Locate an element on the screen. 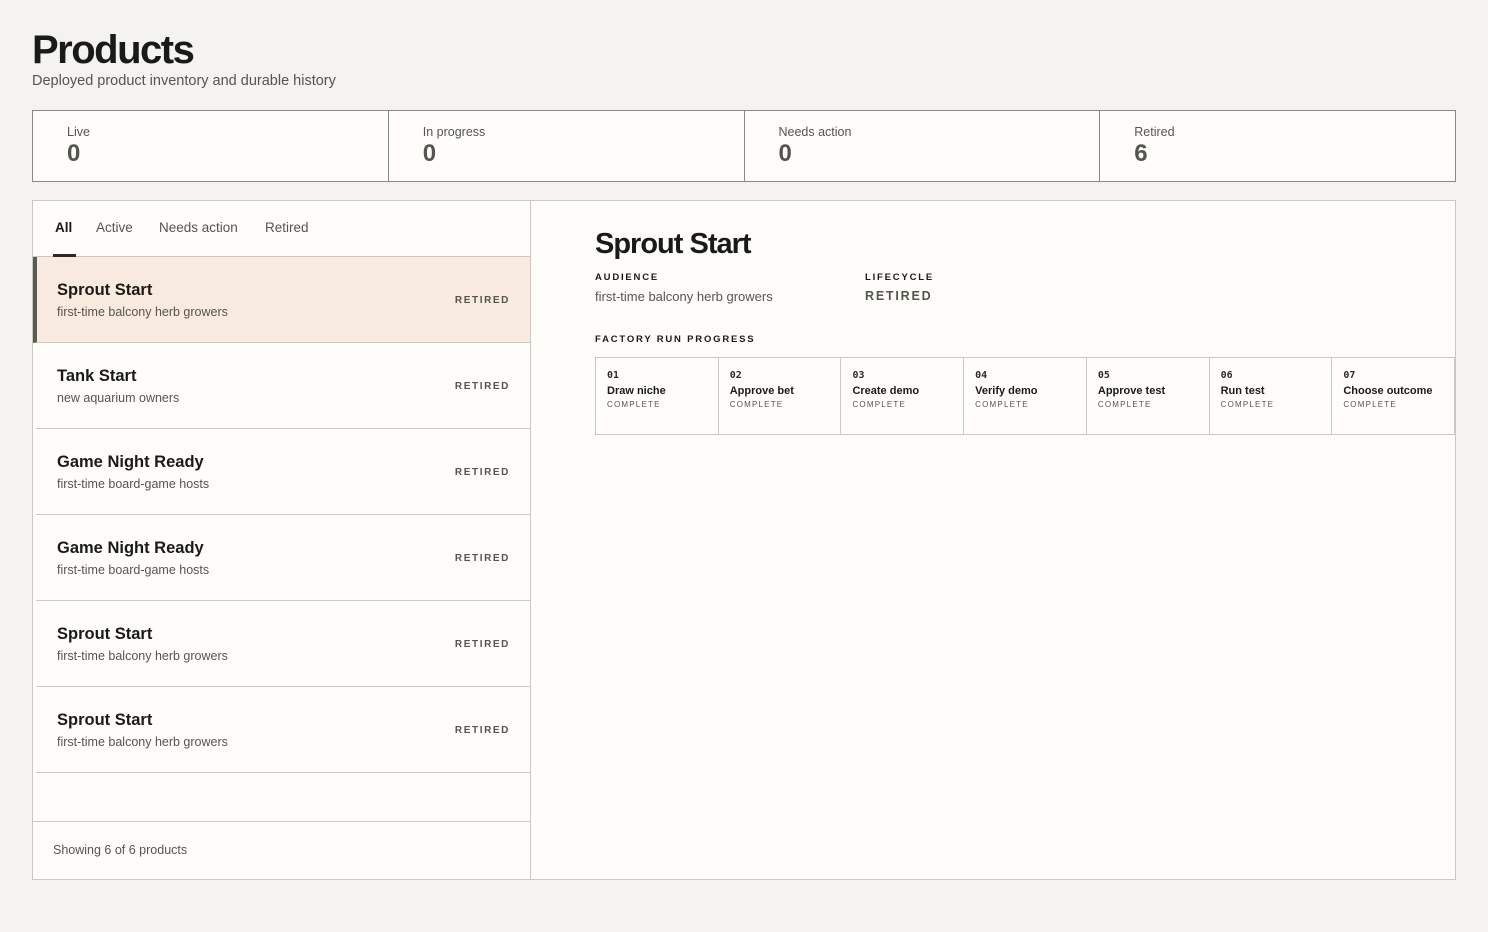  step-number: 04 is located at coordinates (981, 375).